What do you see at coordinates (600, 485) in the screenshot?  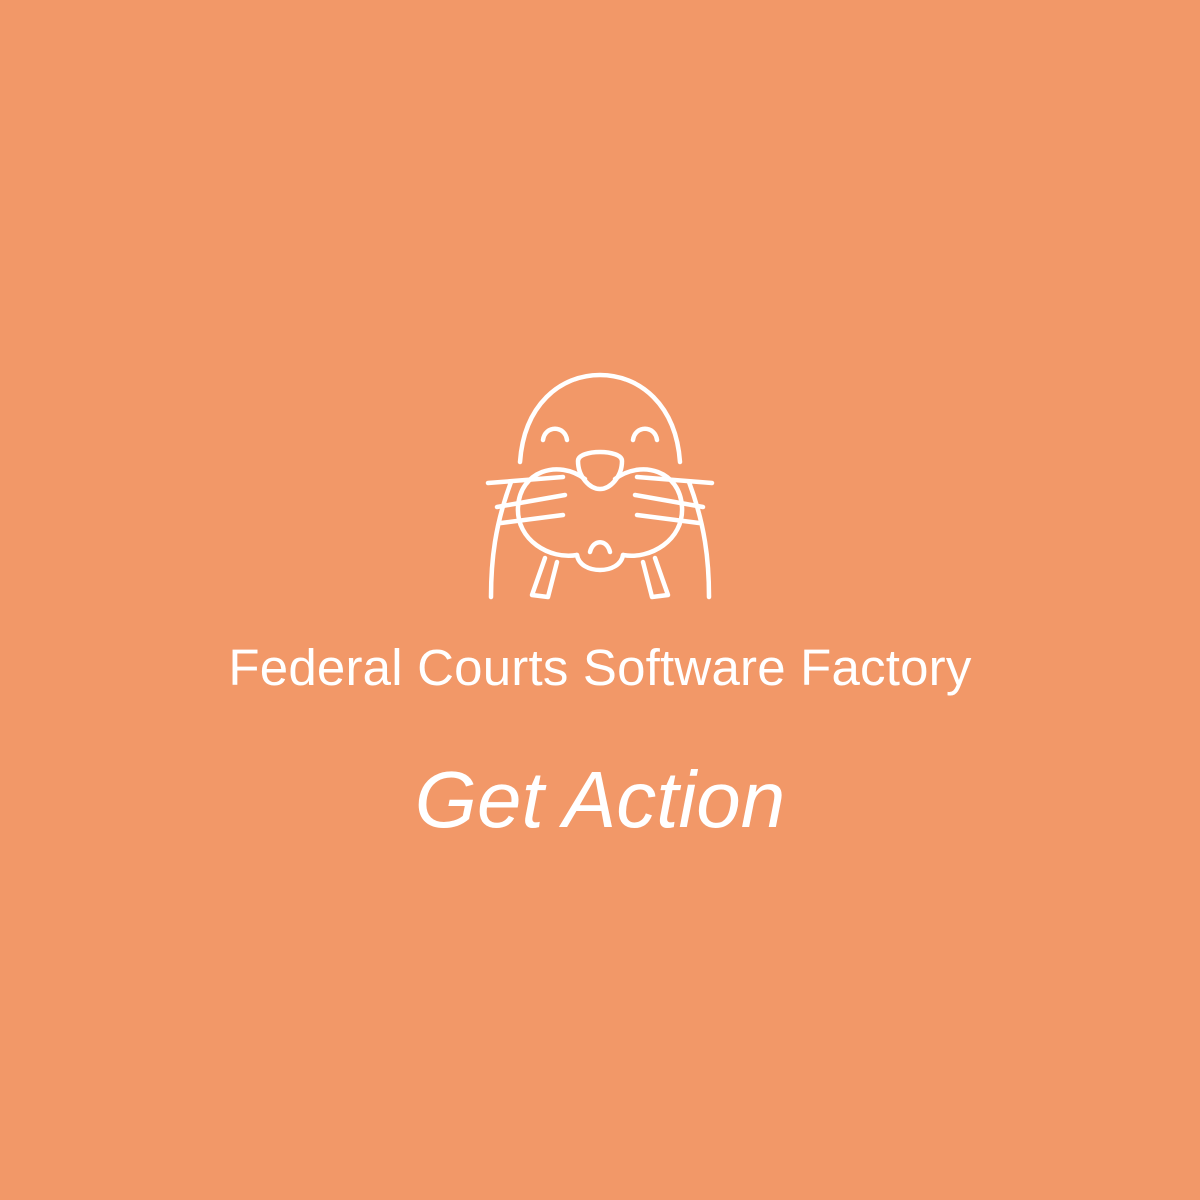 I see `walrus-icon` at bounding box center [600, 485].